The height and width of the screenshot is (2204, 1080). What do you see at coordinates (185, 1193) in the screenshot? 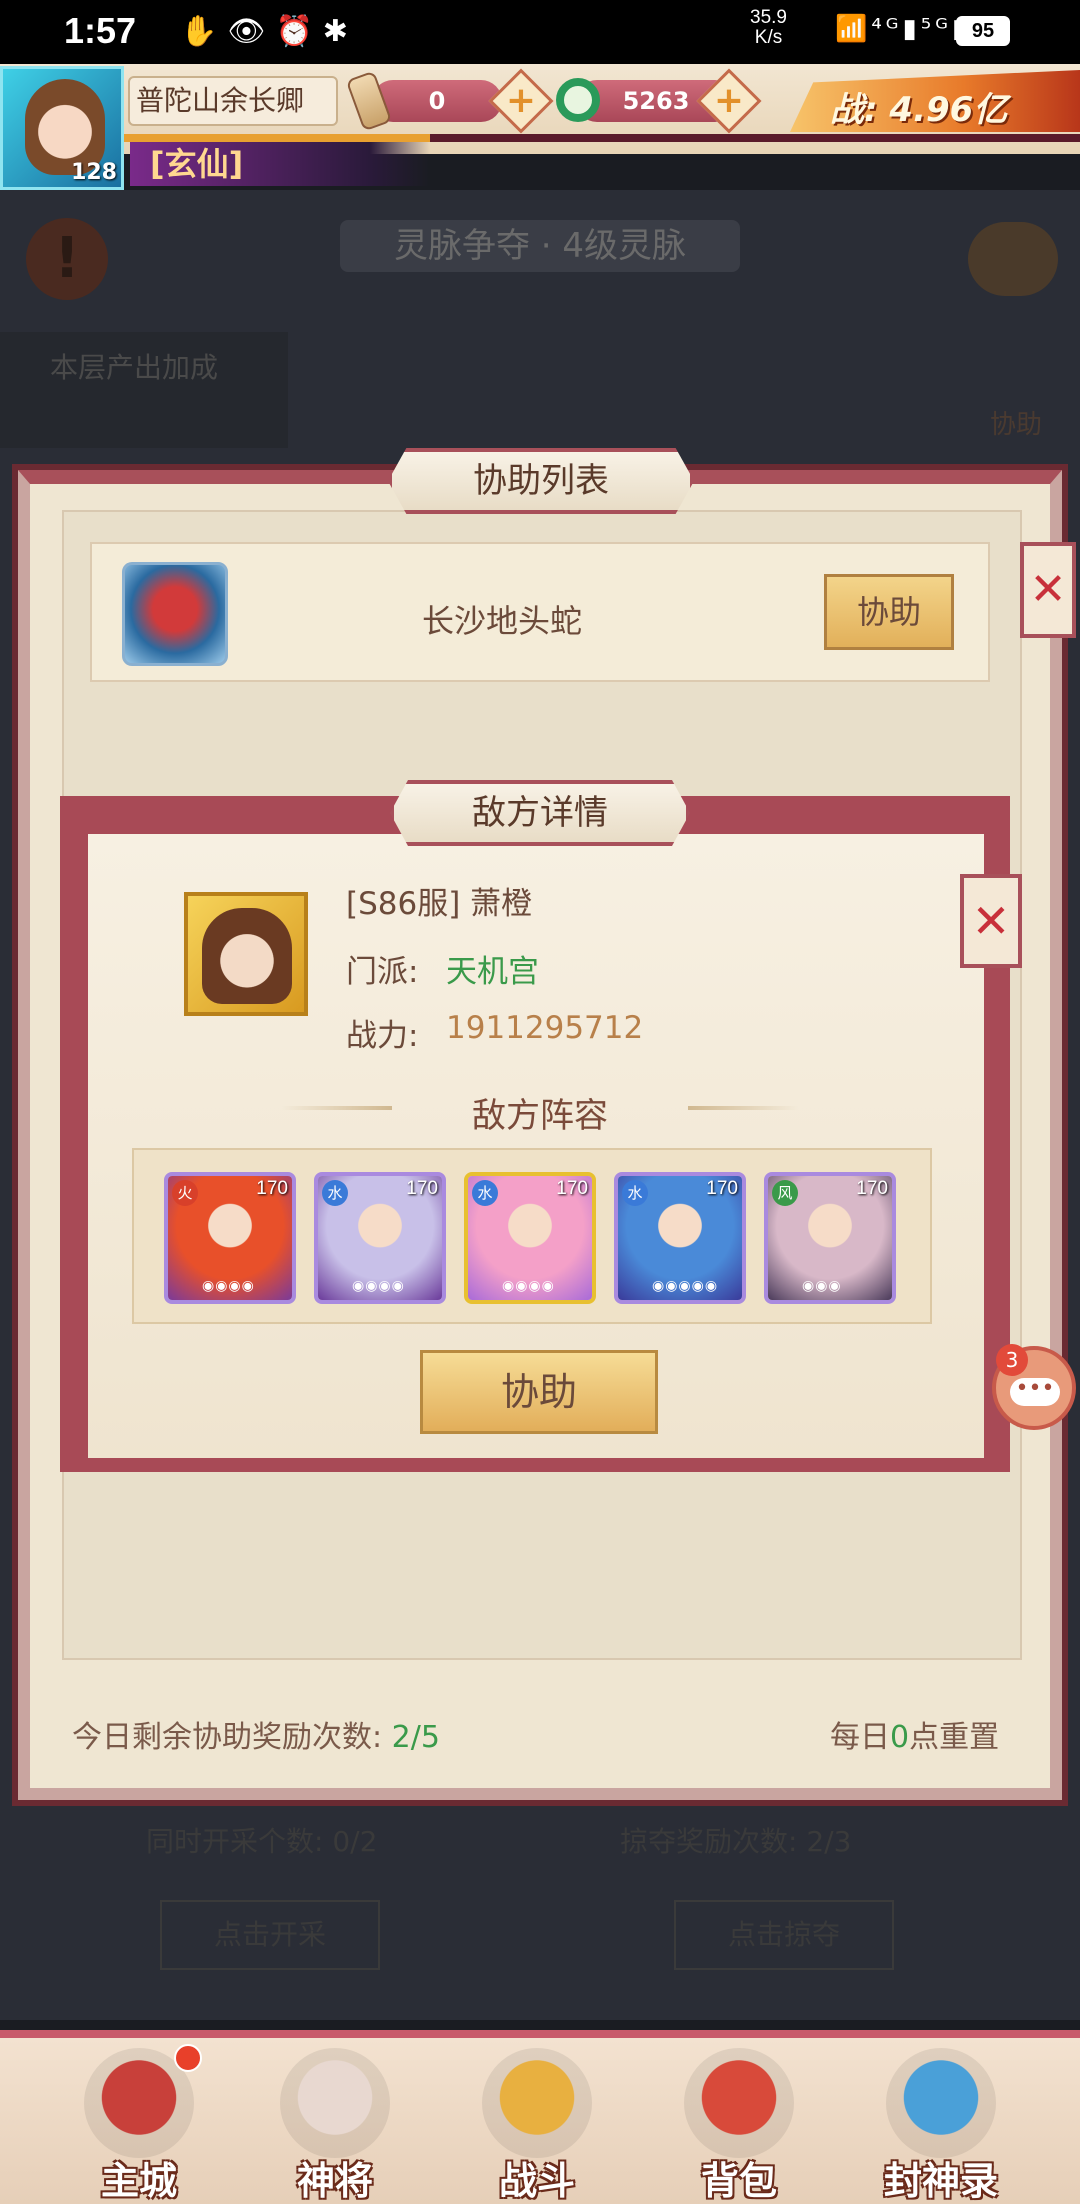
I see `element-badge: 火` at bounding box center [185, 1193].